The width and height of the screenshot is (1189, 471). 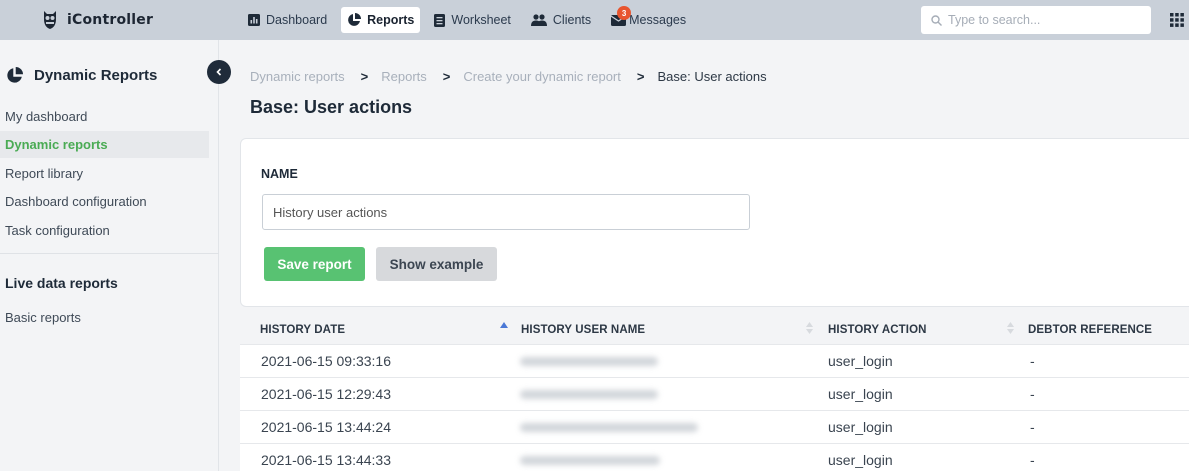 I want to click on sidebar-item-basic-reports: Basic reports, so click(x=104, y=317).